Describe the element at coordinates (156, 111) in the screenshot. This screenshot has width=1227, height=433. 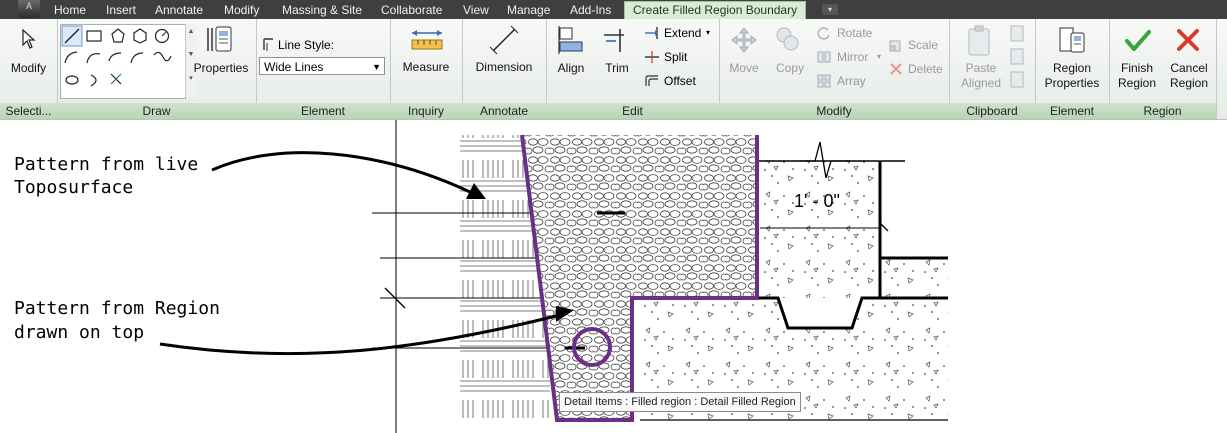
I see `draw-panel-title: Draw` at that location.